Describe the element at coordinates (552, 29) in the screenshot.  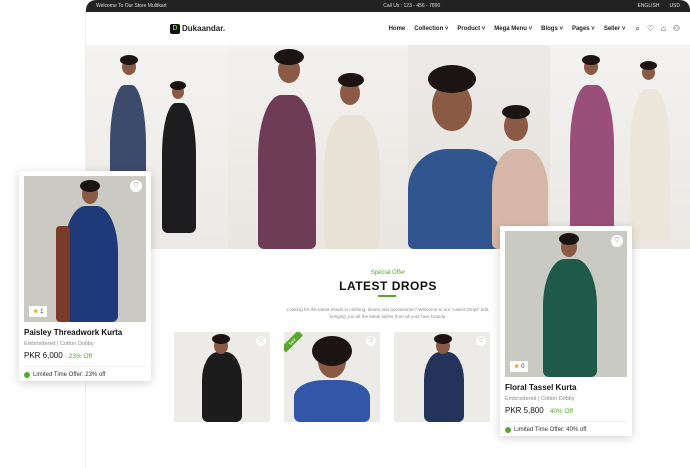
I see `nav-item-blogs: Blogs ˅` at that location.